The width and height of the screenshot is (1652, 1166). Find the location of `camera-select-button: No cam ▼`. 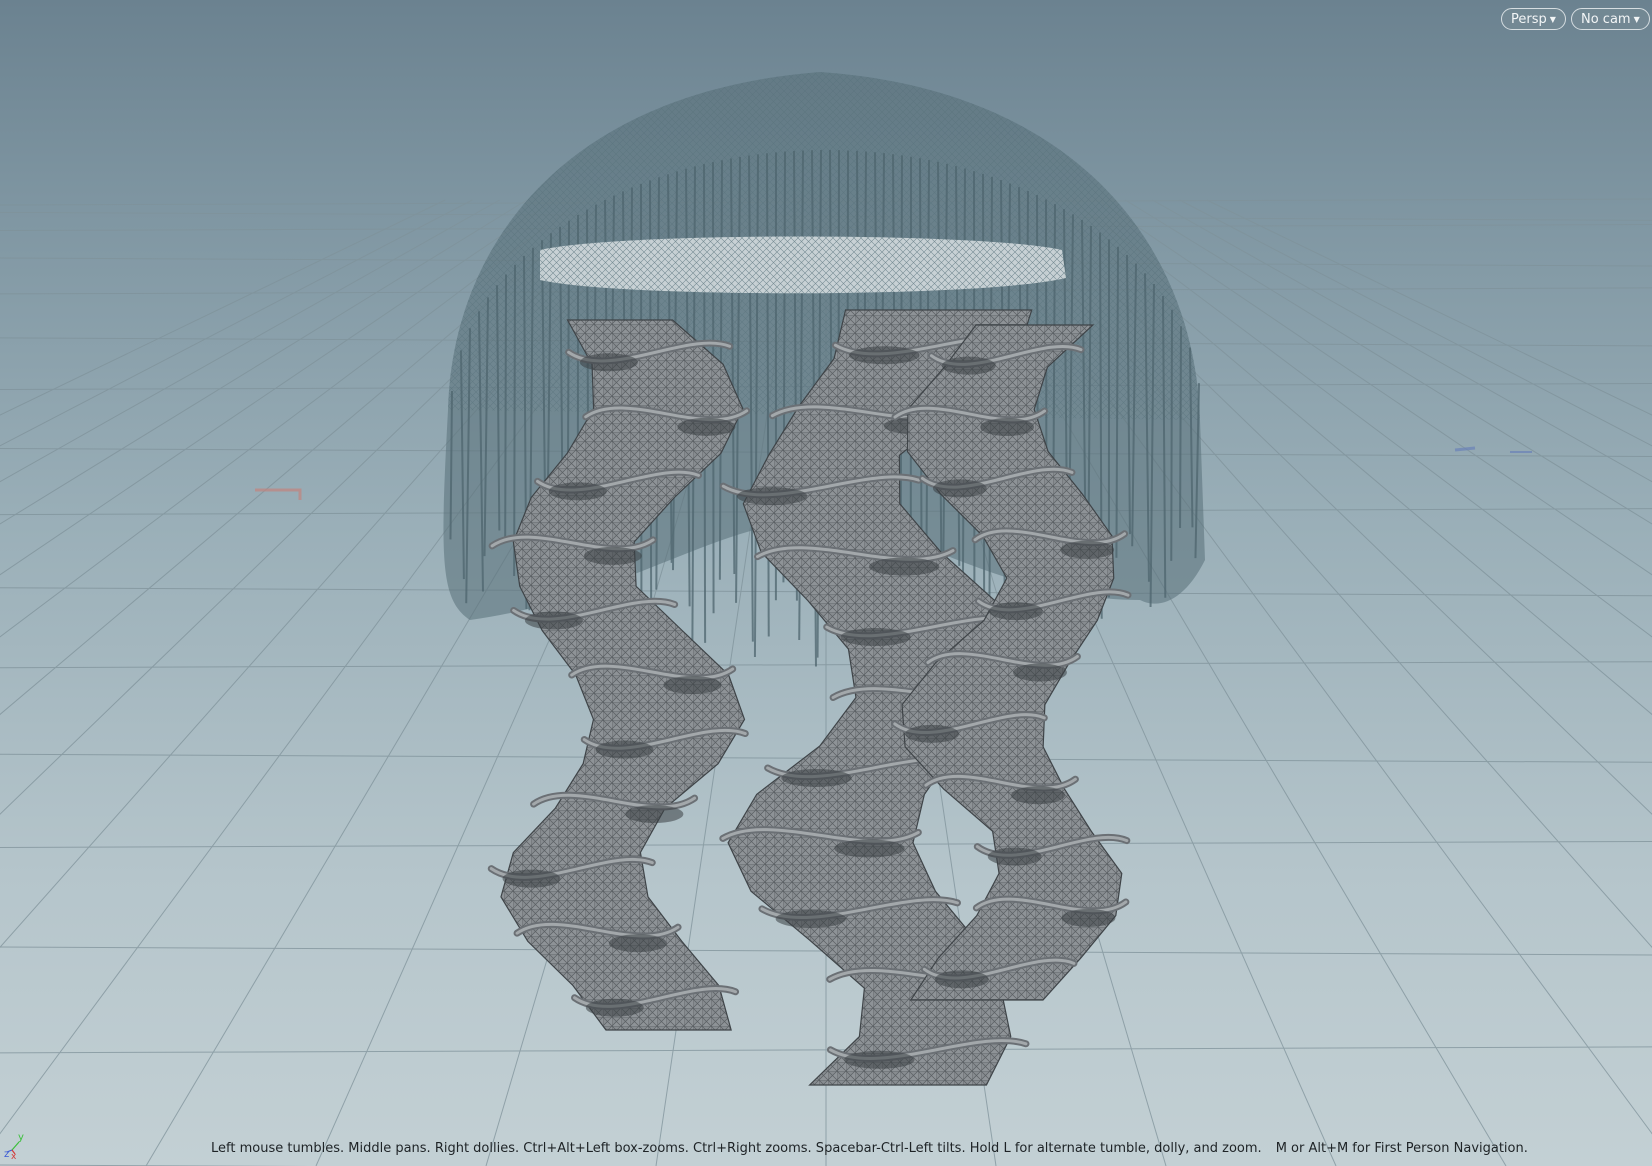

camera-select-button: No cam ▼ is located at coordinates (1610, 19).